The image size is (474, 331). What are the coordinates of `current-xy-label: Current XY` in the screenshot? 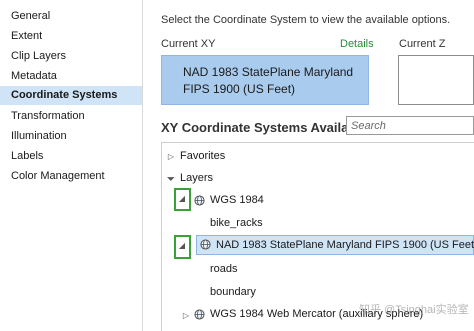 It's located at (188, 44).